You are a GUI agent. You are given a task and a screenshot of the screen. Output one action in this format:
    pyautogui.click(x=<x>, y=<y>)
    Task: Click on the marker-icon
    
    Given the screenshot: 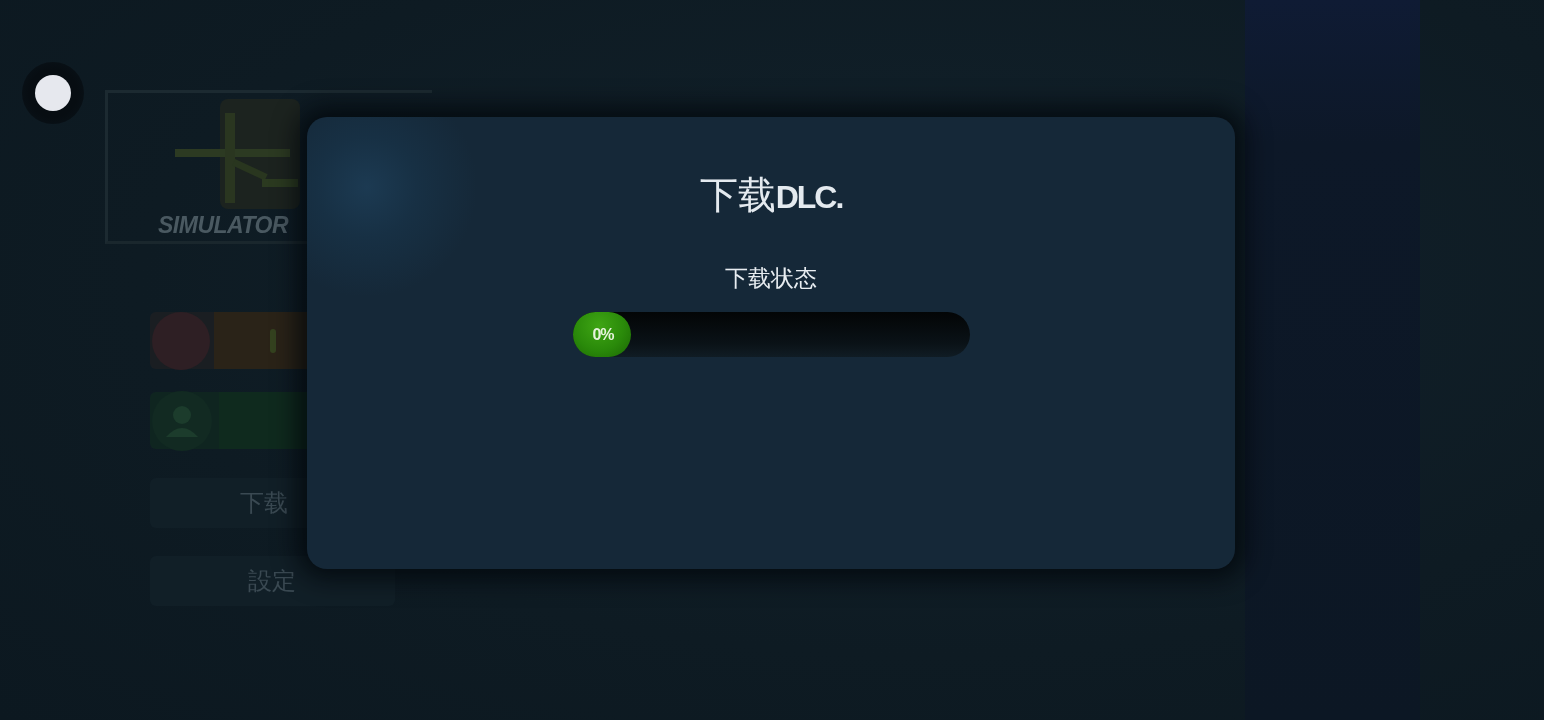 What is the action you would take?
    pyautogui.click(x=273, y=340)
    